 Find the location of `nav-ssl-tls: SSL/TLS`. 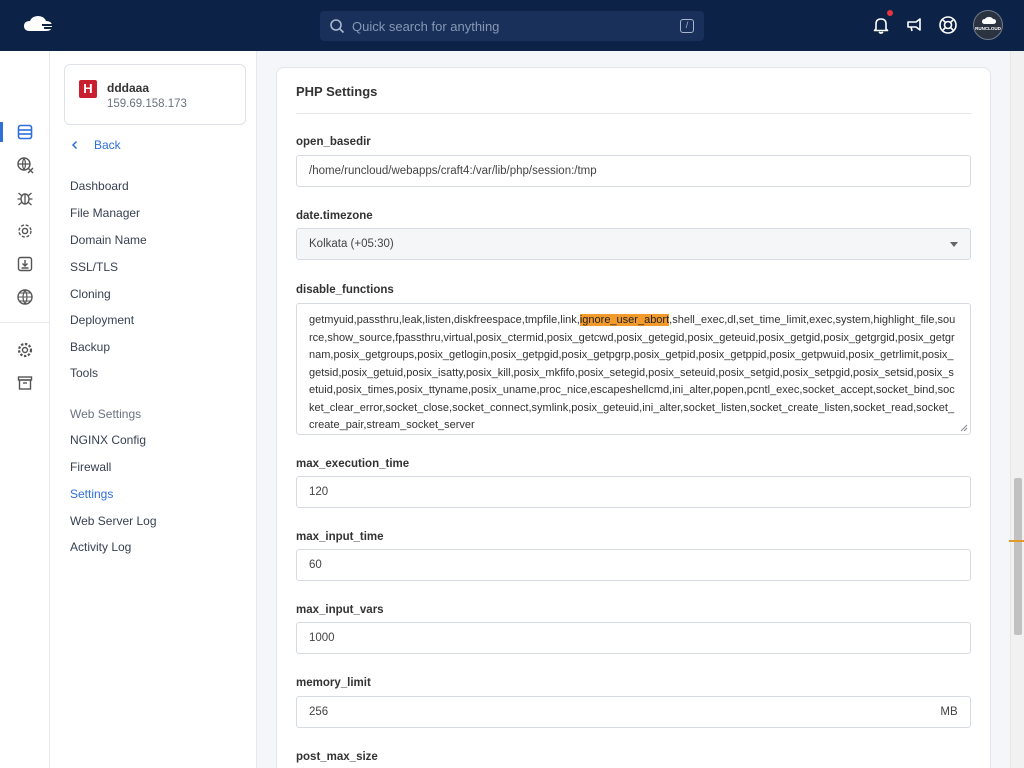

nav-ssl-tls: SSL/TLS is located at coordinates (94, 267).